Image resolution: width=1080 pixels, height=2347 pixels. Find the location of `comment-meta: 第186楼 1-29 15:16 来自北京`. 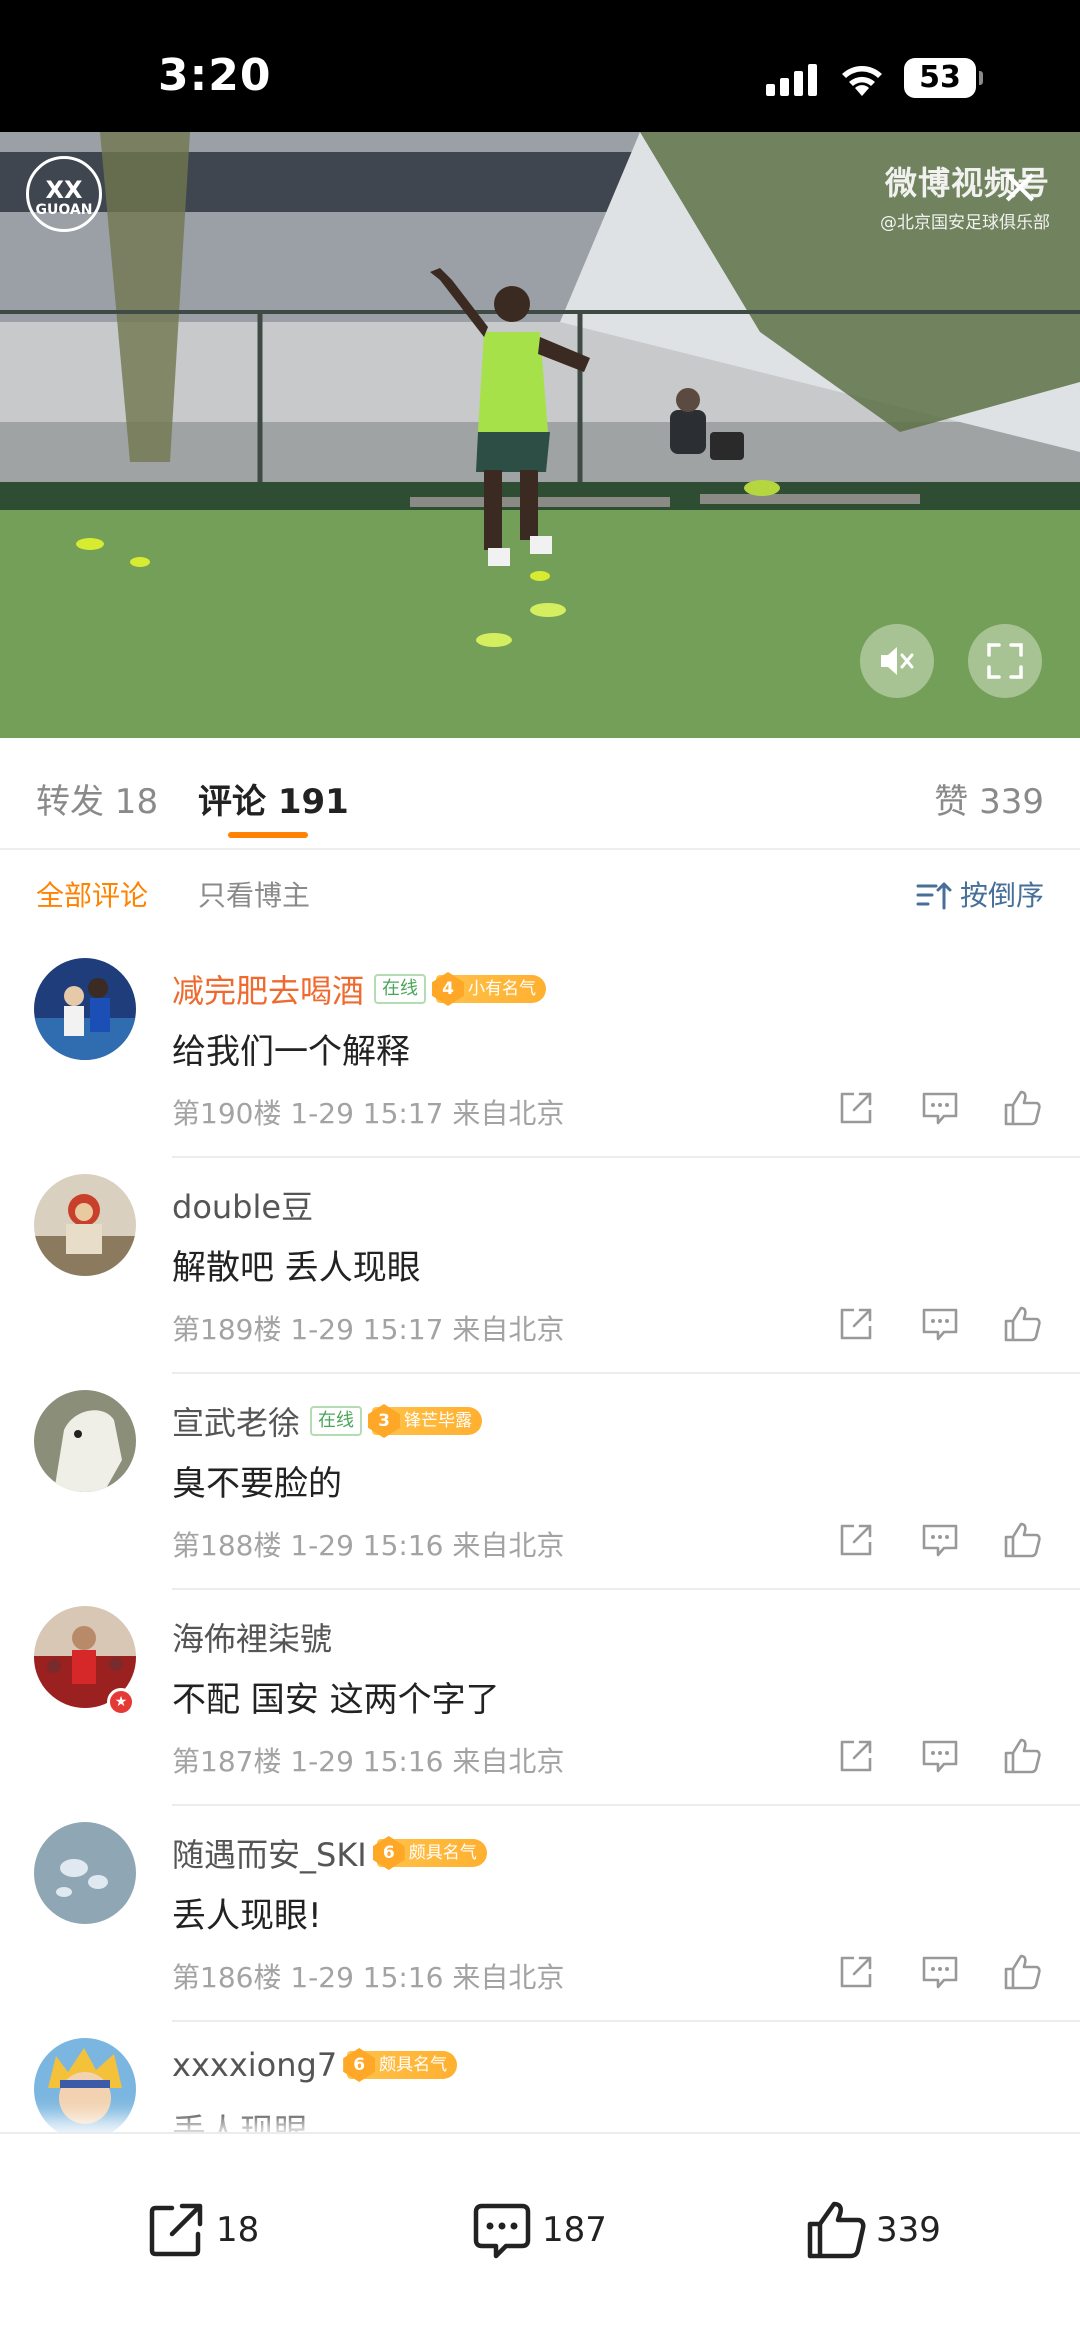

comment-meta: 第186楼 1-29 15:16 来自北京 is located at coordinates (368, 1977).